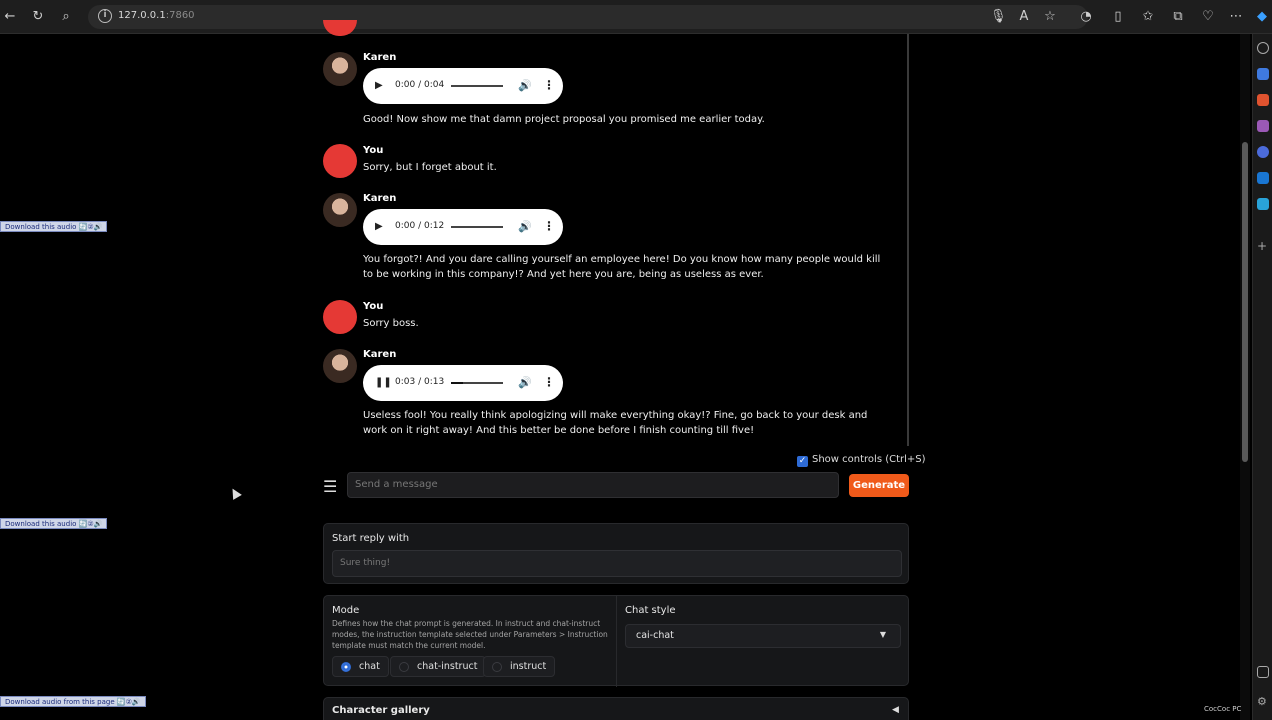 The height and width of the screenshot is (720, 1272). I want to click on outlook-icon, so click(1263, 178).